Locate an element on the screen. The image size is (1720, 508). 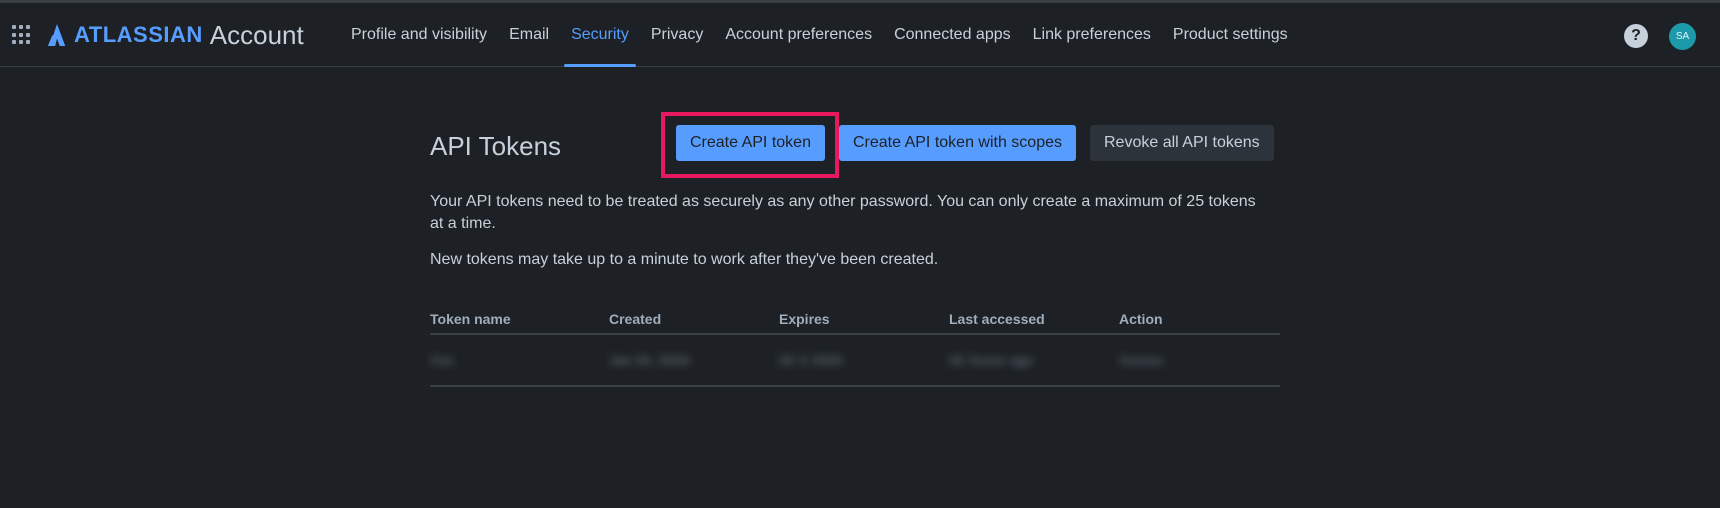
avatar: SA is located at coordinates (1682, 36).